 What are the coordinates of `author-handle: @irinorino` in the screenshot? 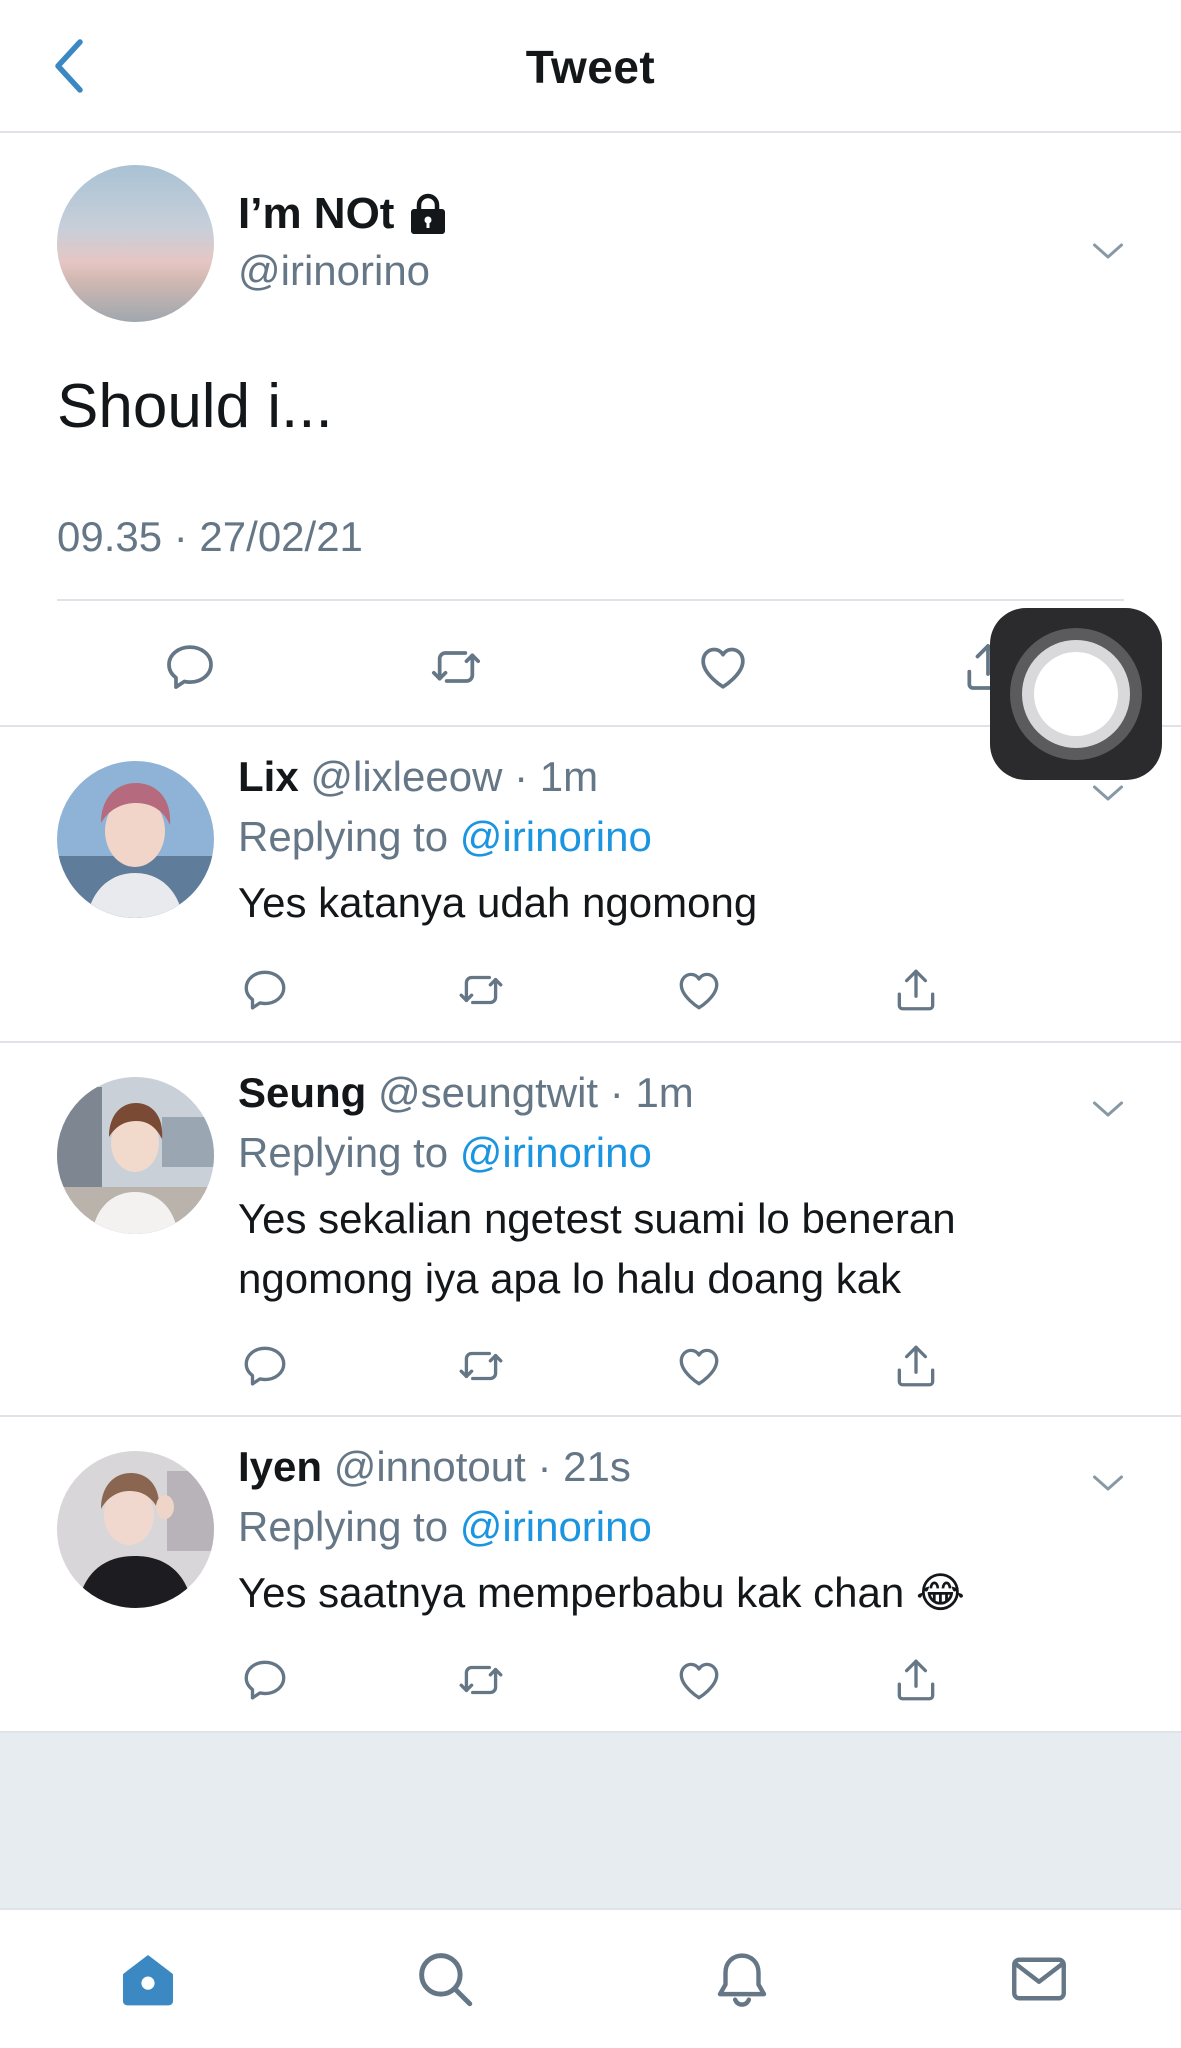 It's located at (334, 271).